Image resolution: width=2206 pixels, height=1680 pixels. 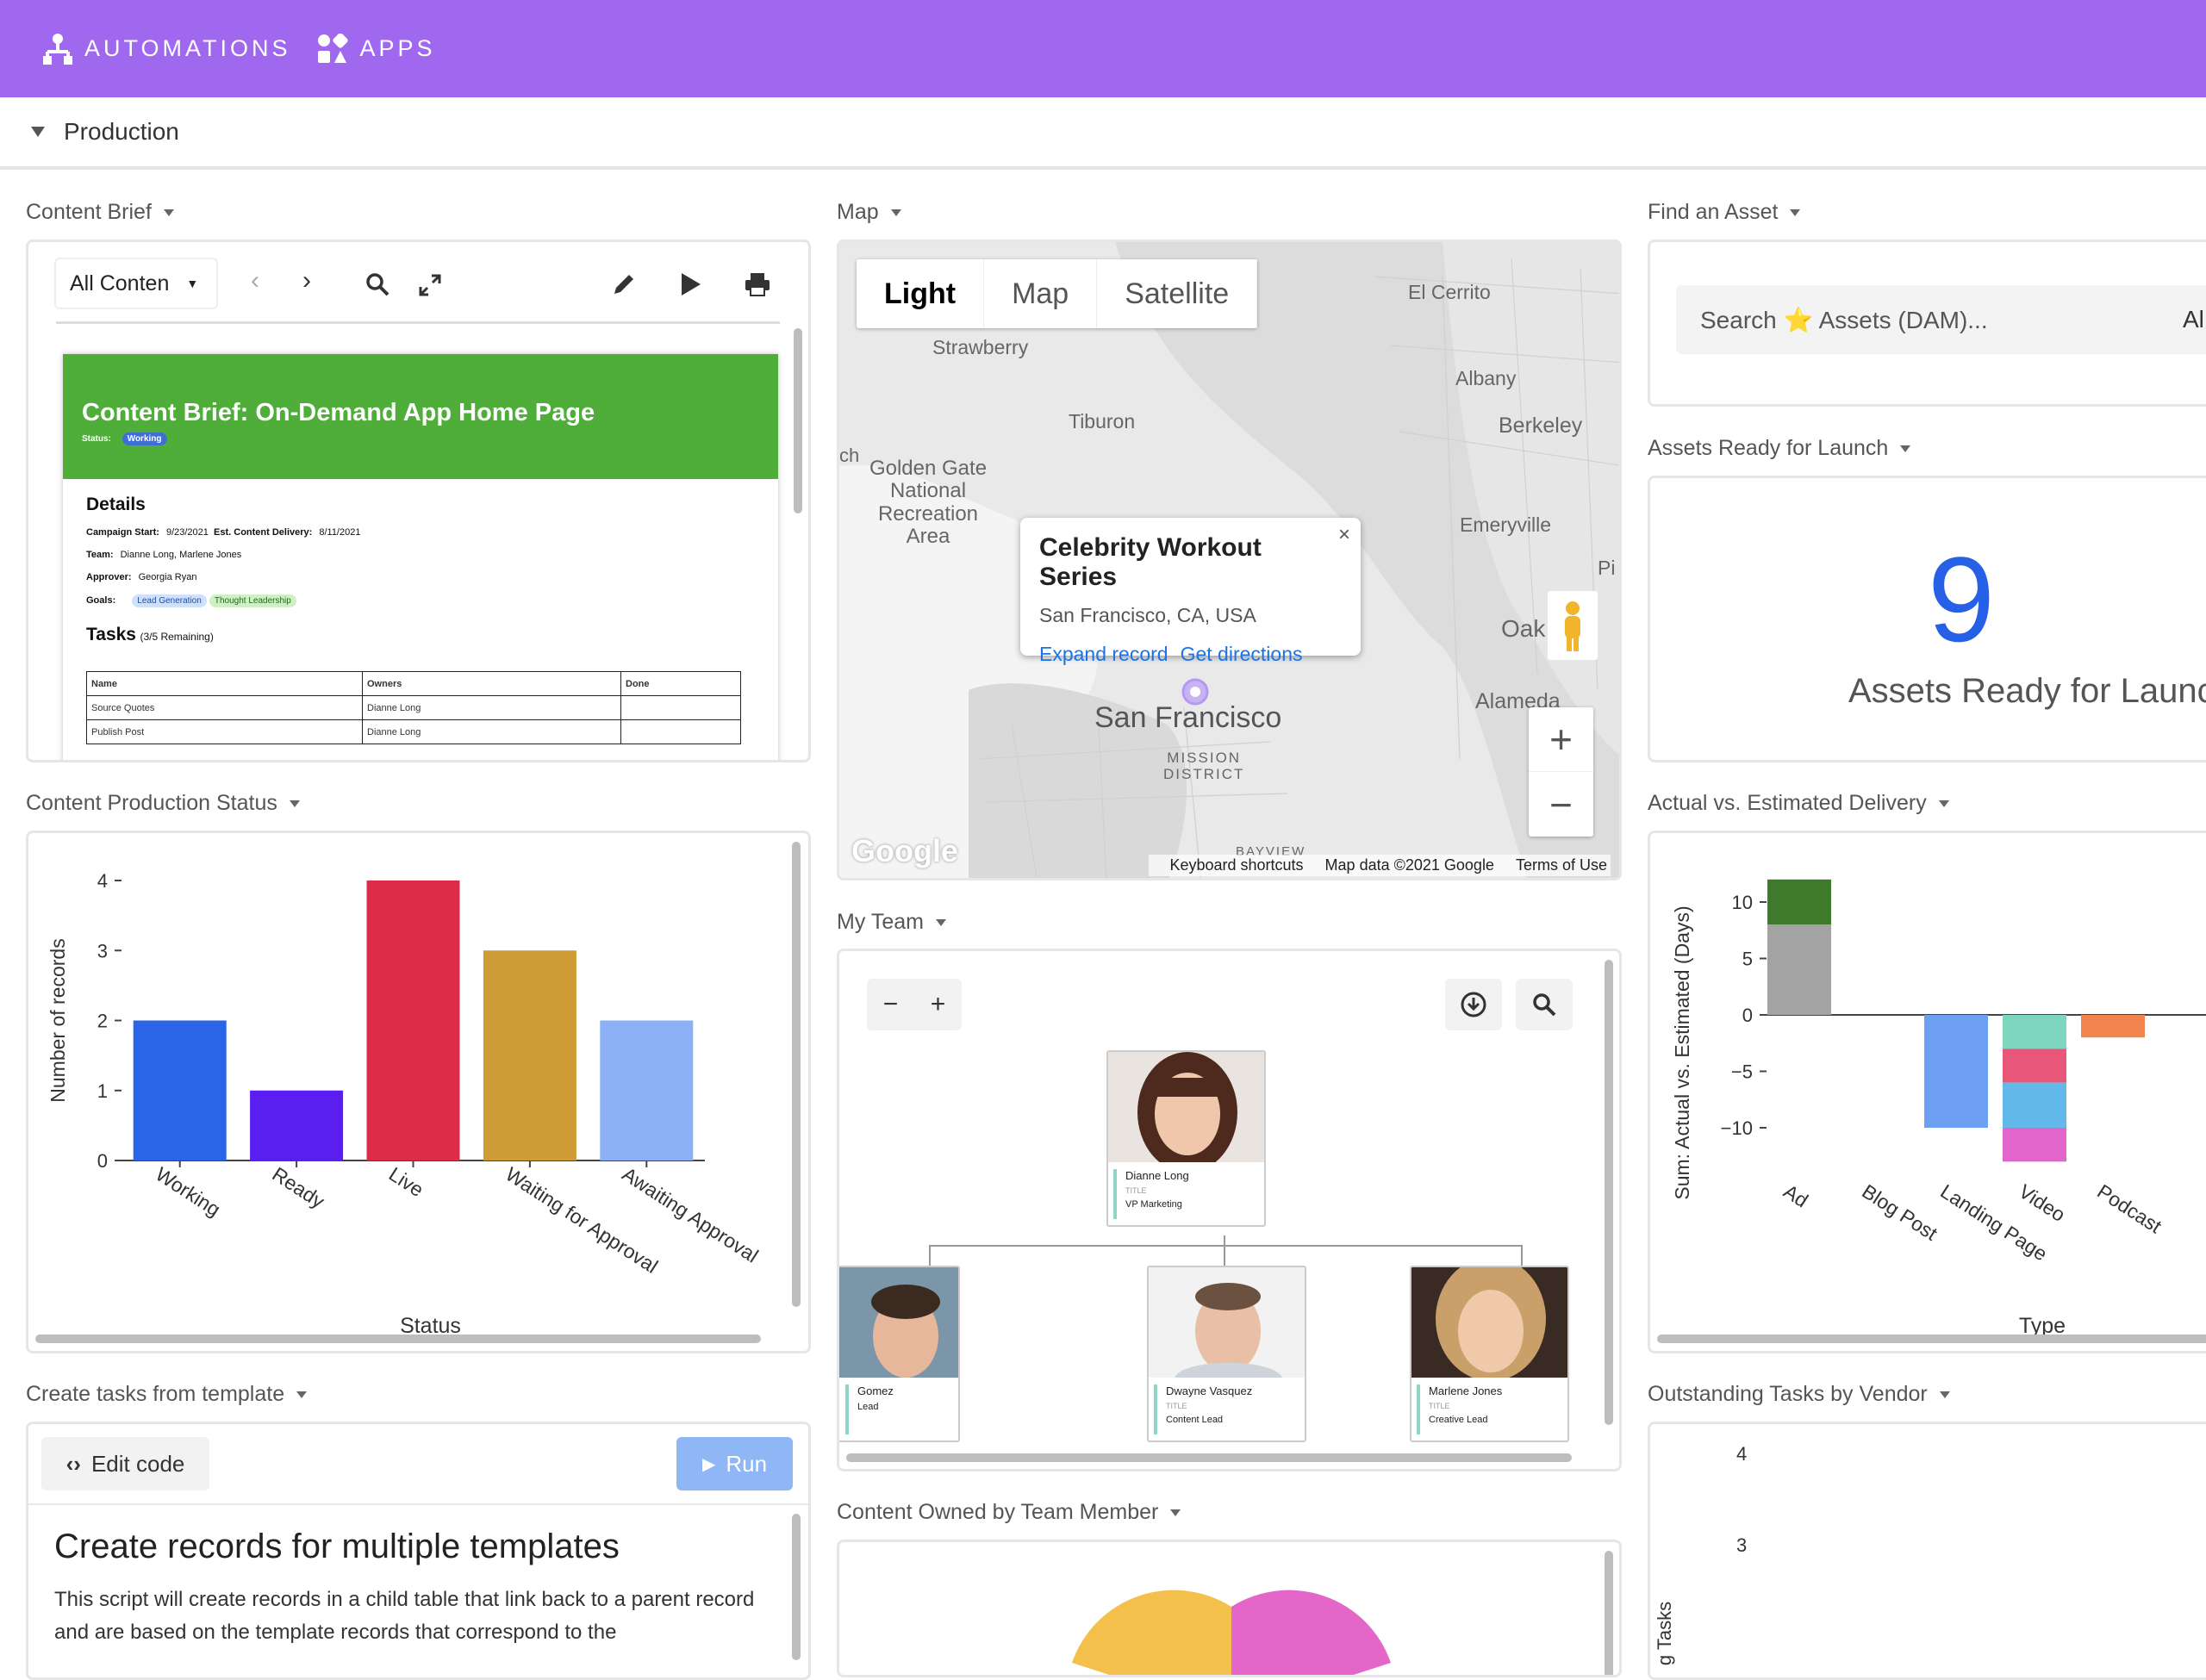 I want to click on approver-row: Approver: Georgia Ryan, so click(x=420, y=577).